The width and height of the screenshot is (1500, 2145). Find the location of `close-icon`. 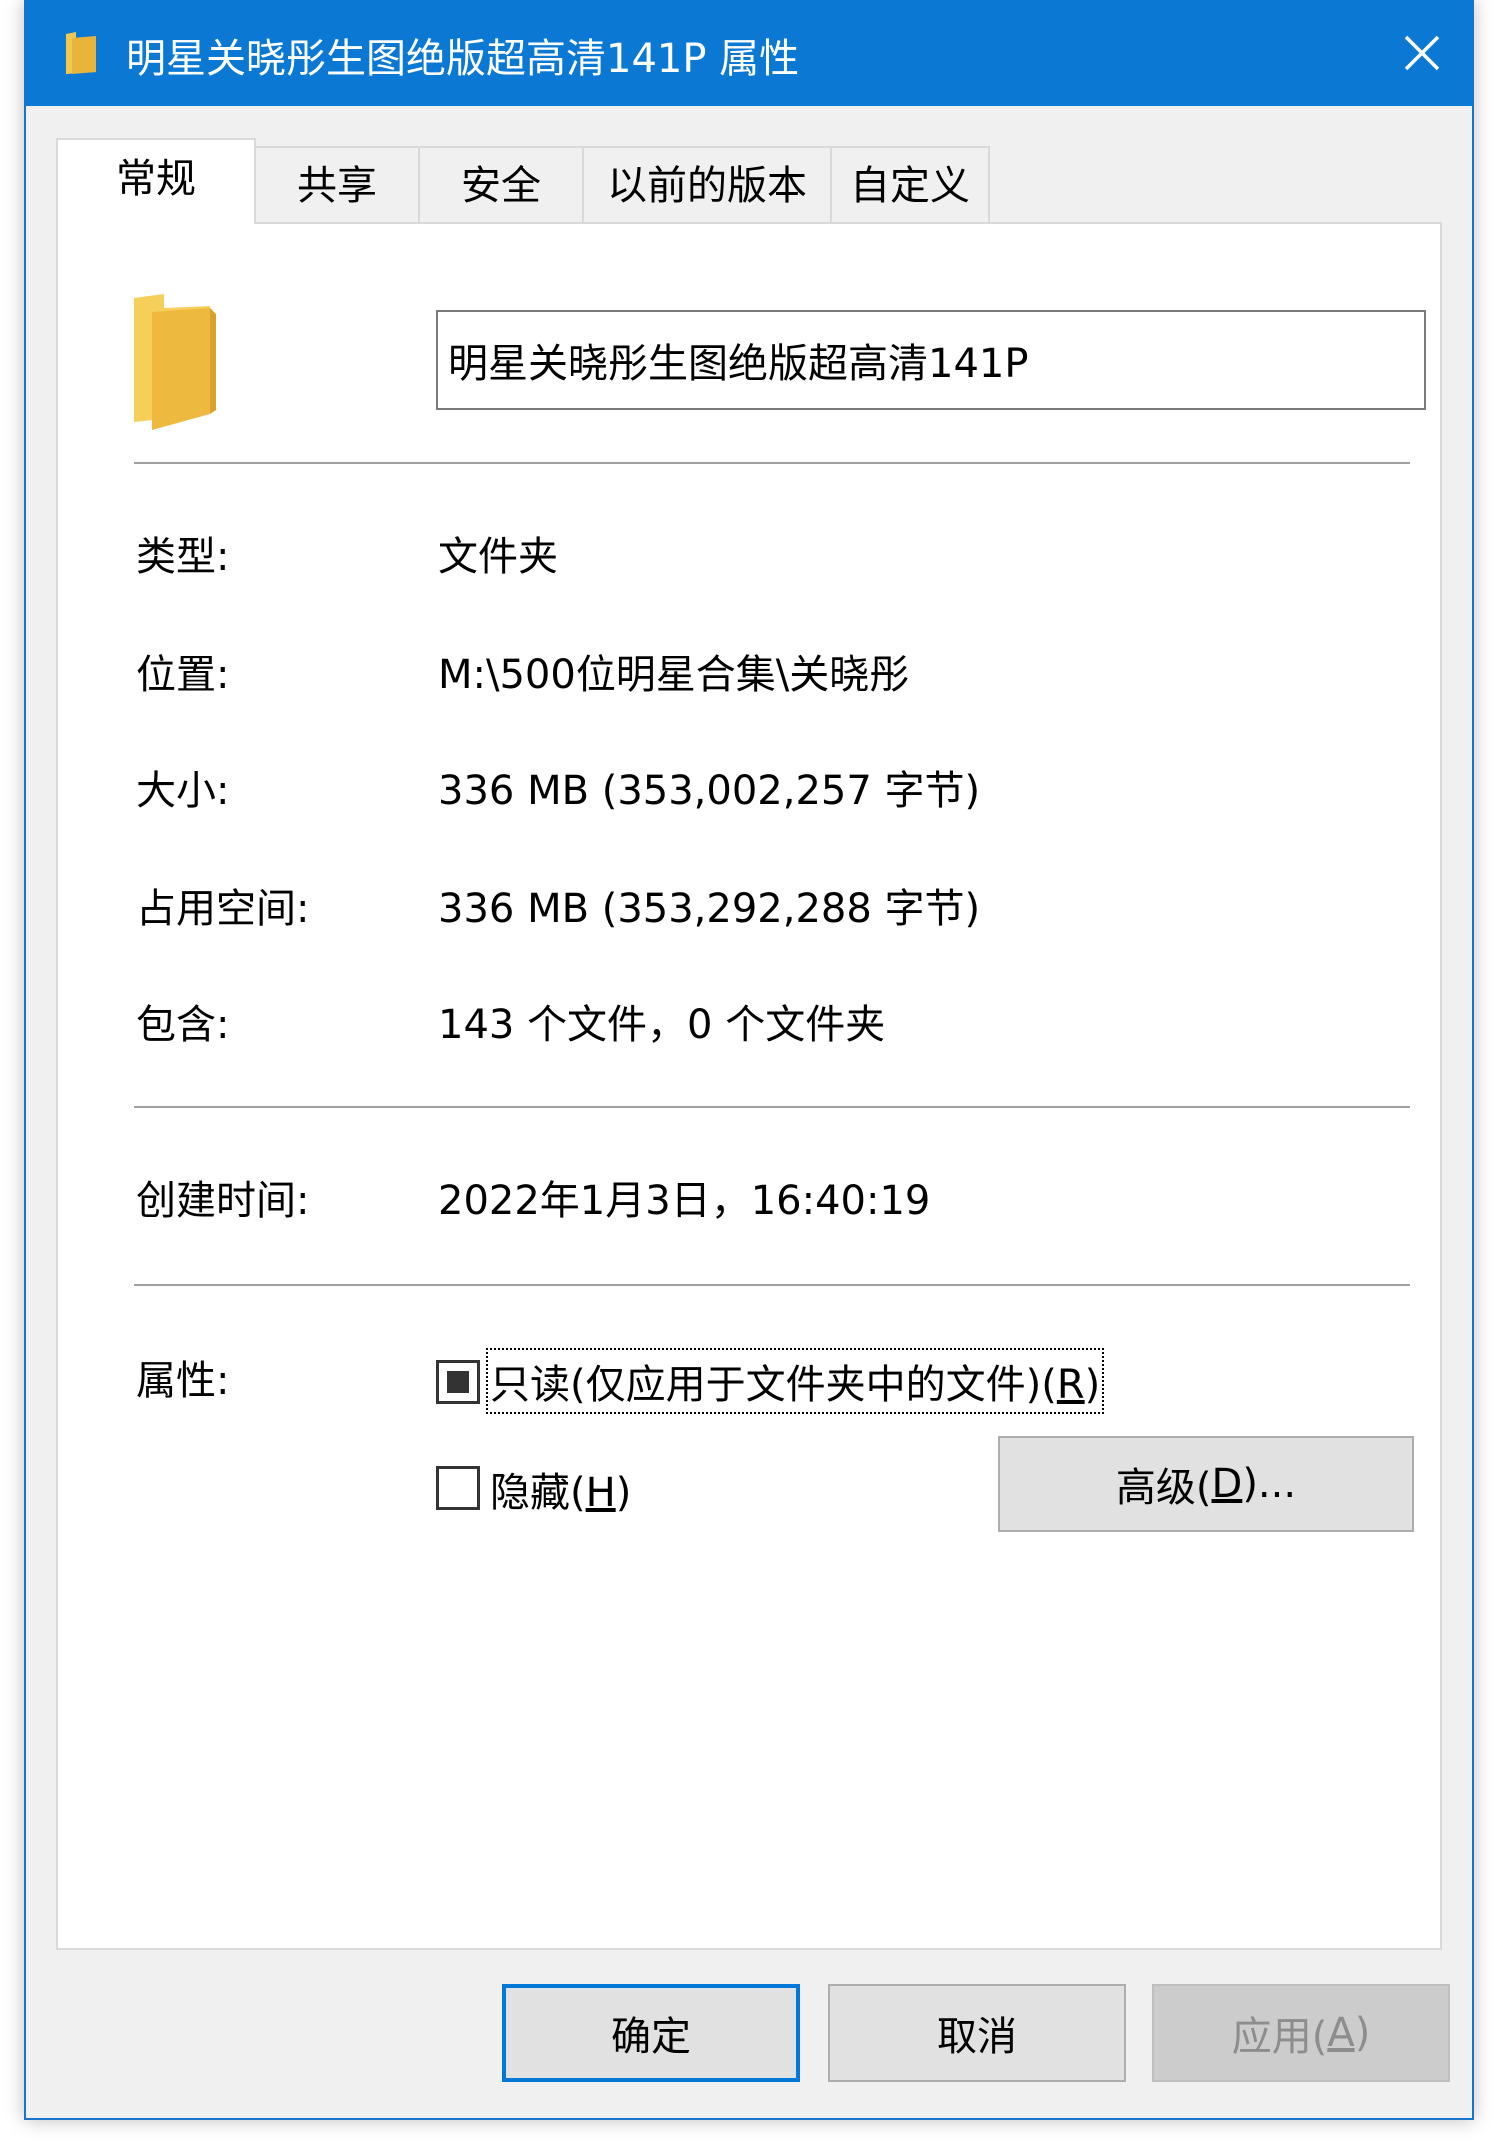

close-icon is located at coordinates (1422, 53).